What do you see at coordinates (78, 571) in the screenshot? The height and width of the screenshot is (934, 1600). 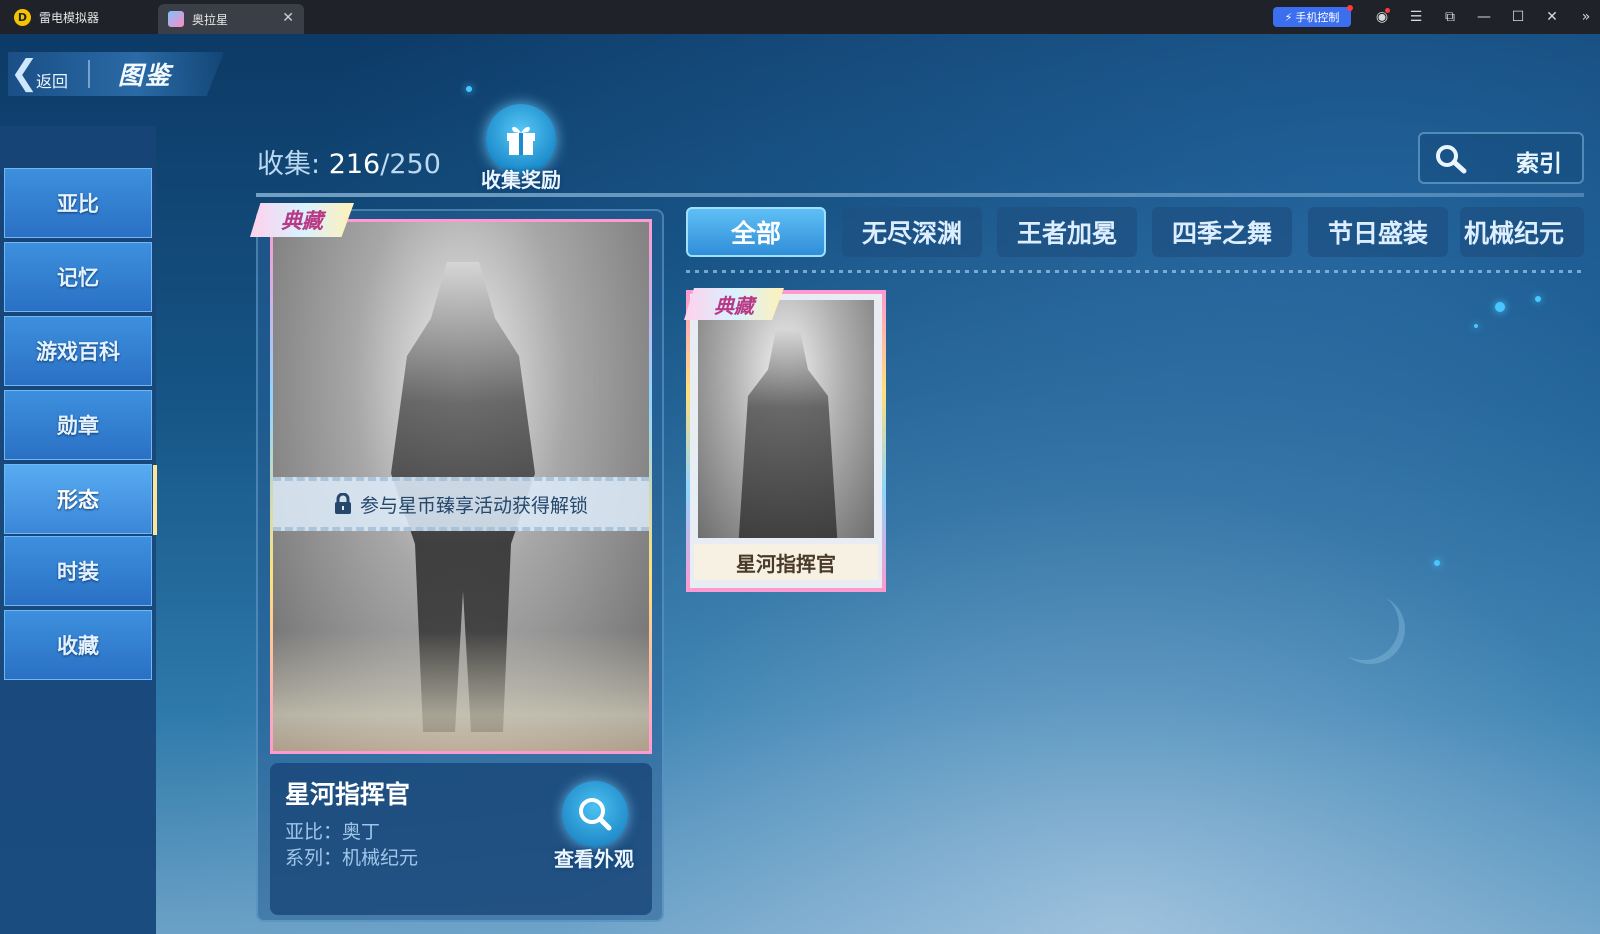 I see `sidebar-item-fashion: 时装` at bounding box center [78, 571].